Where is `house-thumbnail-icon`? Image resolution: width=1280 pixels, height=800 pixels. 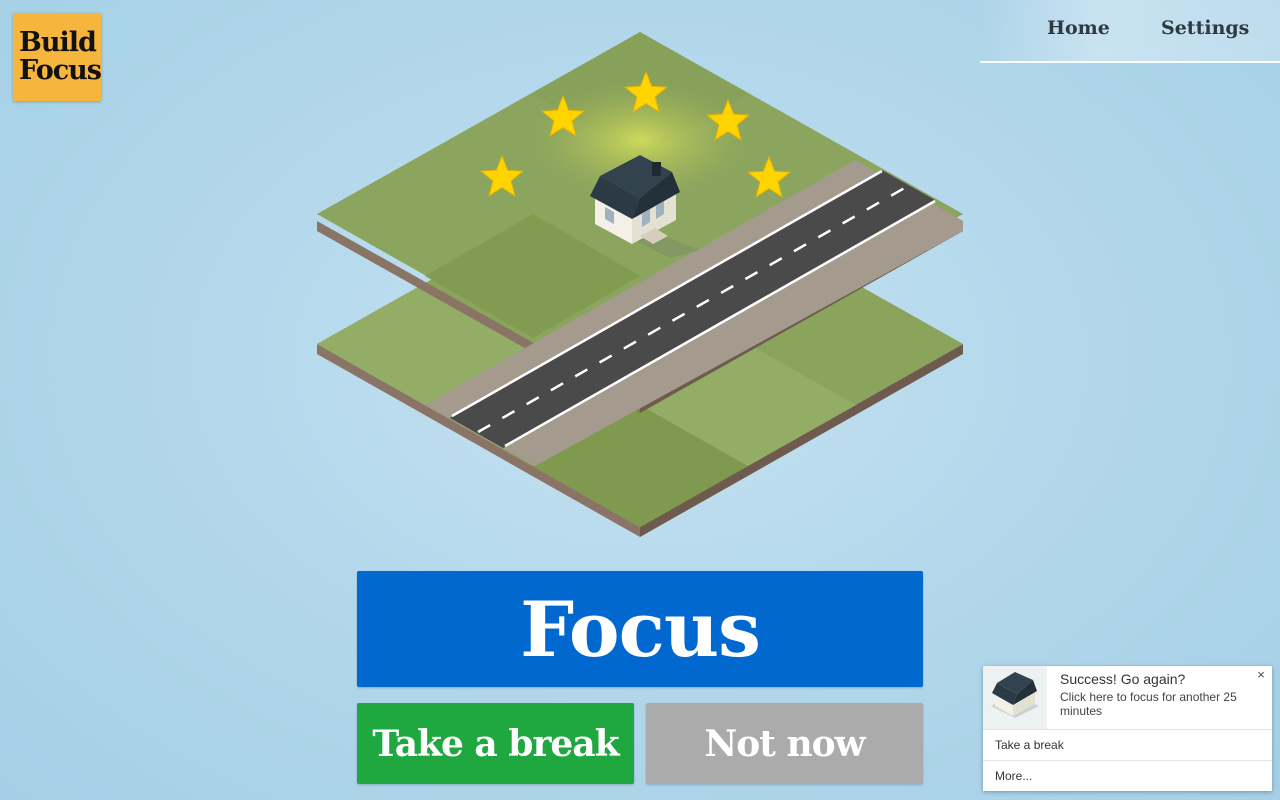
house-thumbnail-icon is located at coordinates (1015, 697).